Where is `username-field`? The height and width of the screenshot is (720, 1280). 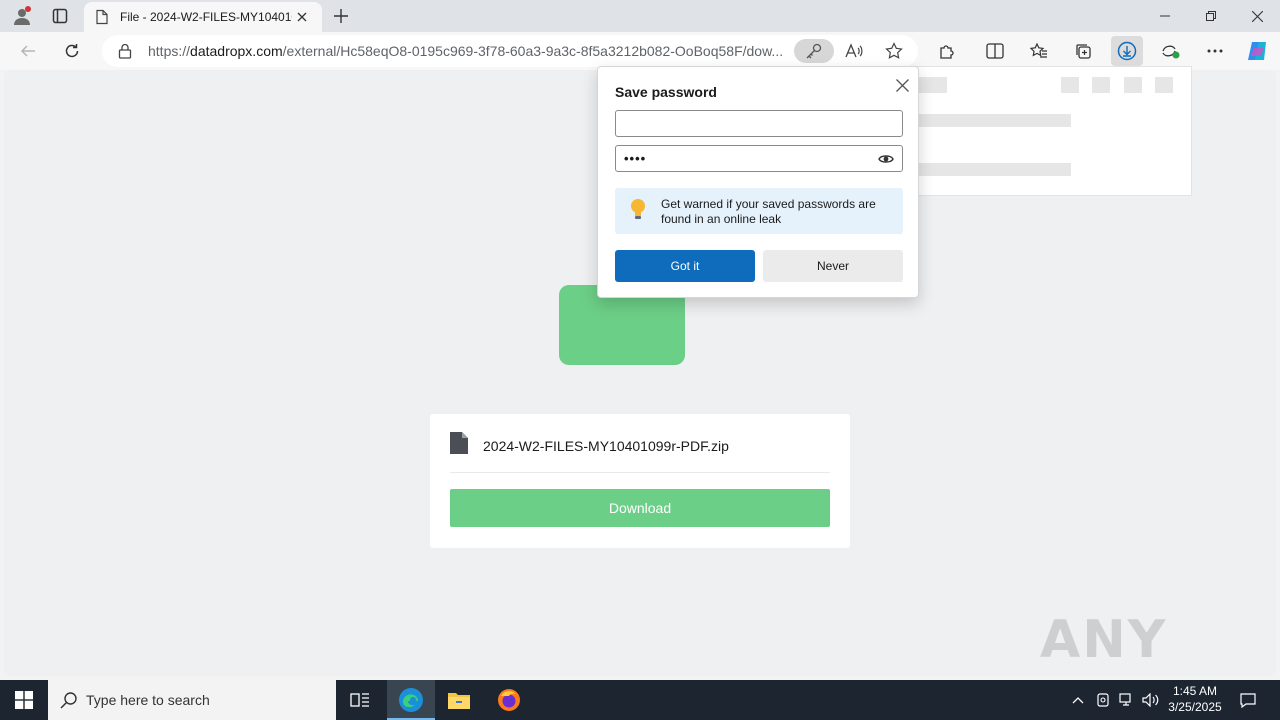 username-field is located at coordinates (759, 123).